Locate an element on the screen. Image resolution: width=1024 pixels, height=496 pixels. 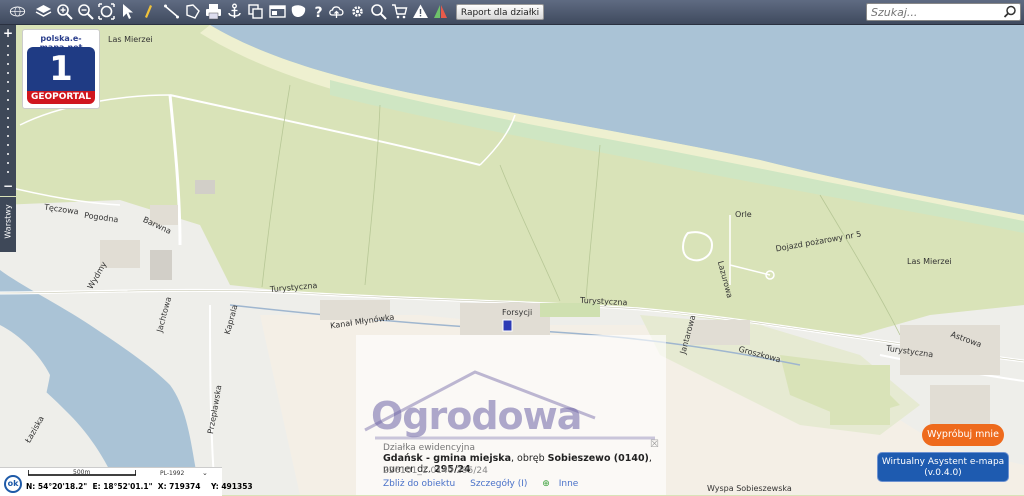
search-icon is located at coordinates (1010, 12).